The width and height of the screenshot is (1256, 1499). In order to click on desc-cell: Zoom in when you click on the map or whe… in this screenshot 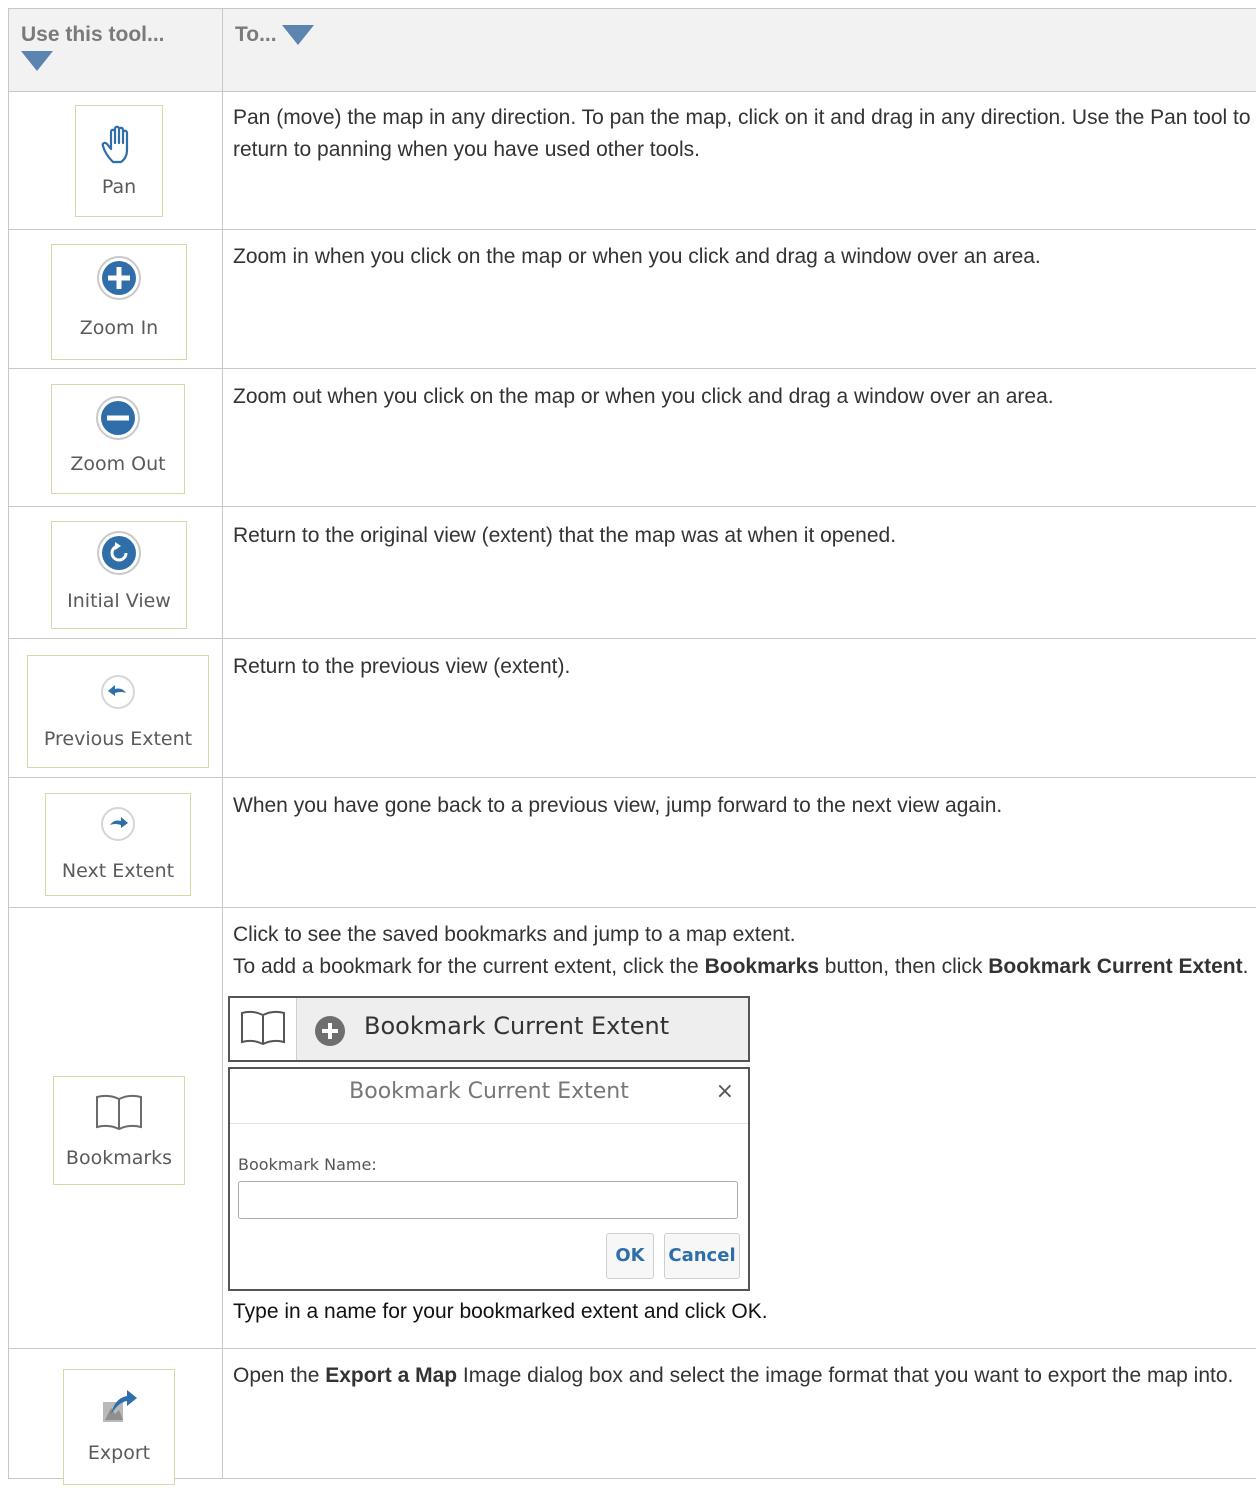, I will do `click(739, 299)`.